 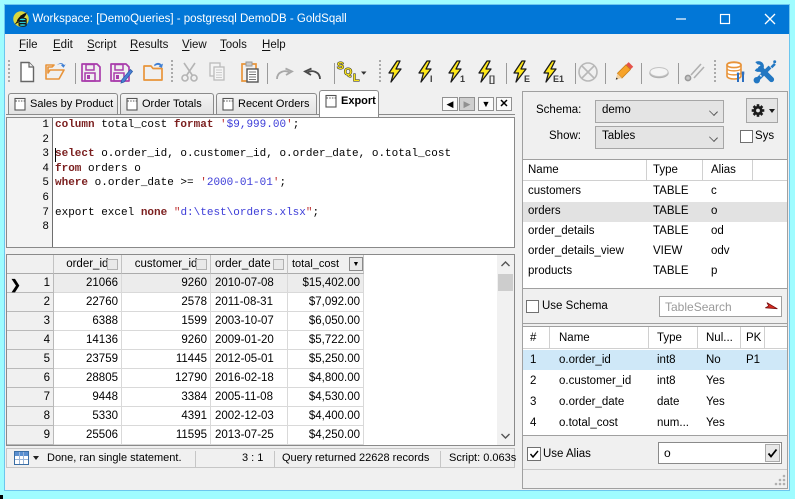 I want to click on svg-text: E1, so click(x=558, y=79).